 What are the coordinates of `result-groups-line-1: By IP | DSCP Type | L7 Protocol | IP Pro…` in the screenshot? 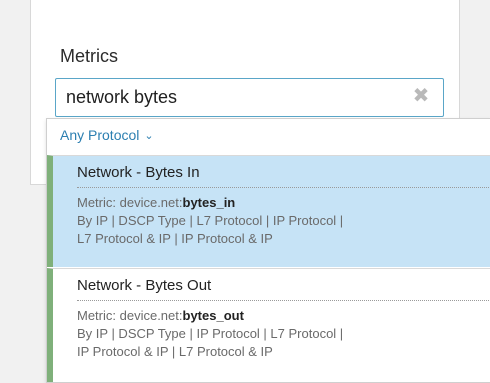 It's located at (210, 220).